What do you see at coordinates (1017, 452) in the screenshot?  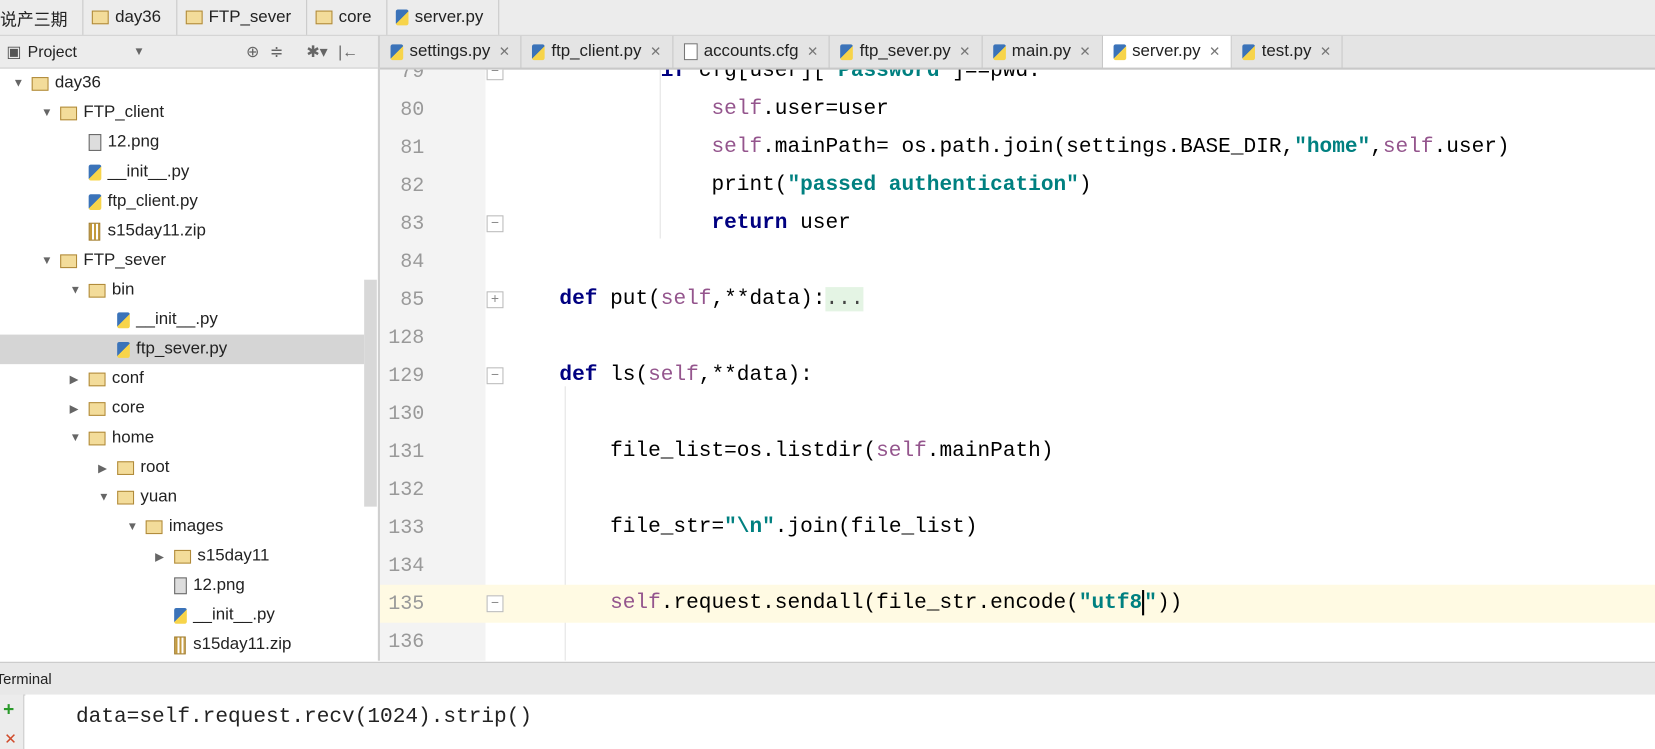 I see `code-line: 131 file_list=os.listdir(self.mainPath)` at bounding box center [1017, 452].